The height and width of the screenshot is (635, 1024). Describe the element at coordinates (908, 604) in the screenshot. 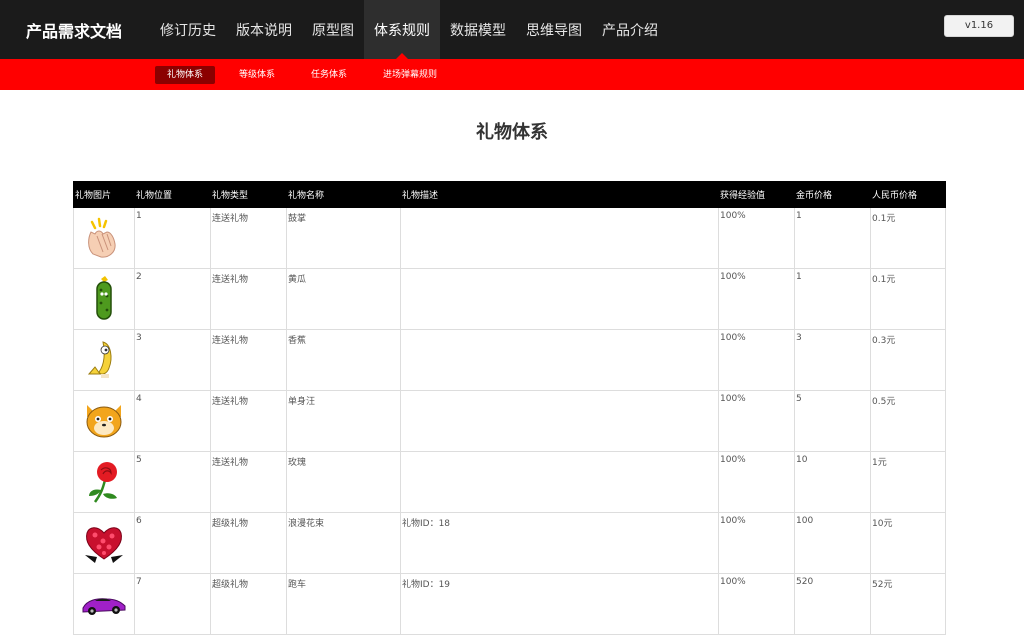

I see `gift-rmb-price: 52元` at that location.